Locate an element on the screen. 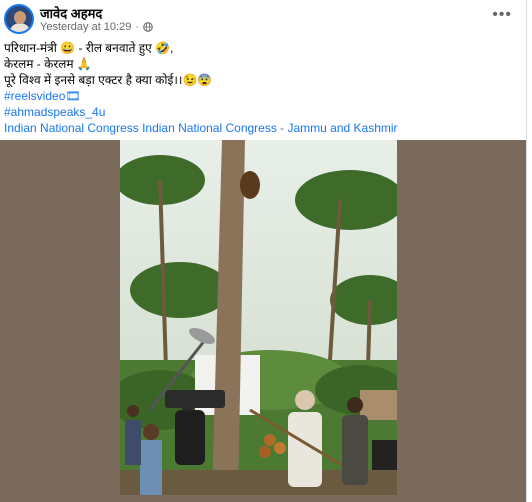 This screenshot has width=532, height=502. post-line: केरलम - केरलम 🙏 is located at coordinates (48, 64).